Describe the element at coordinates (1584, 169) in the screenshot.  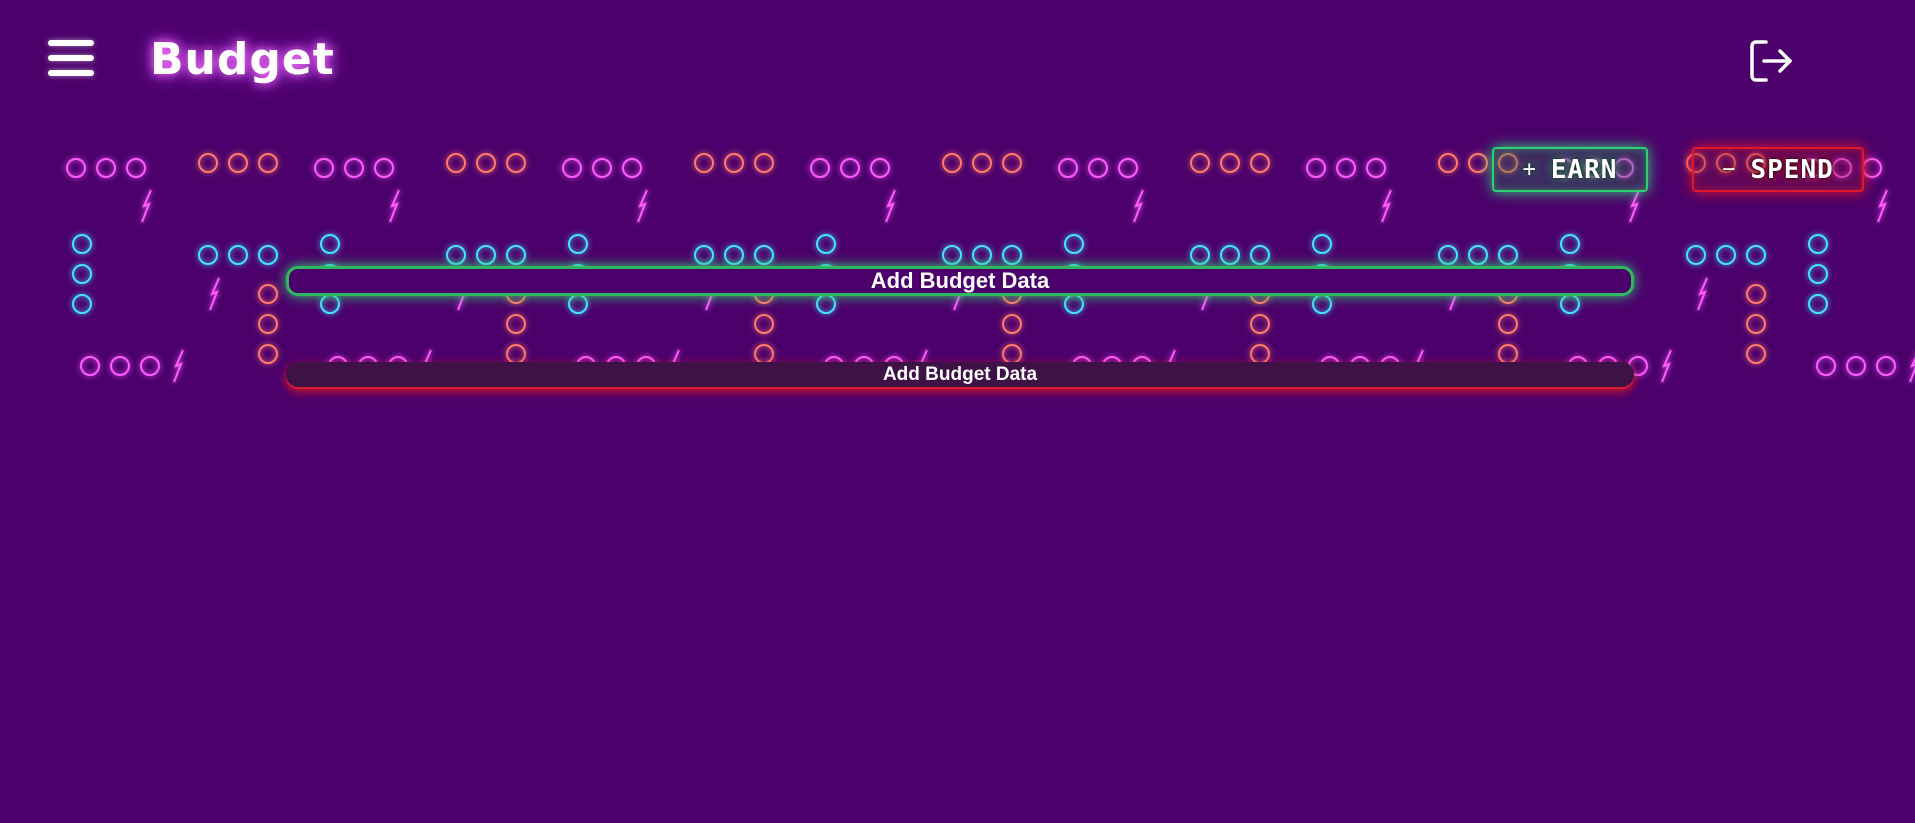
I see `earn-label: EARN` at that location.